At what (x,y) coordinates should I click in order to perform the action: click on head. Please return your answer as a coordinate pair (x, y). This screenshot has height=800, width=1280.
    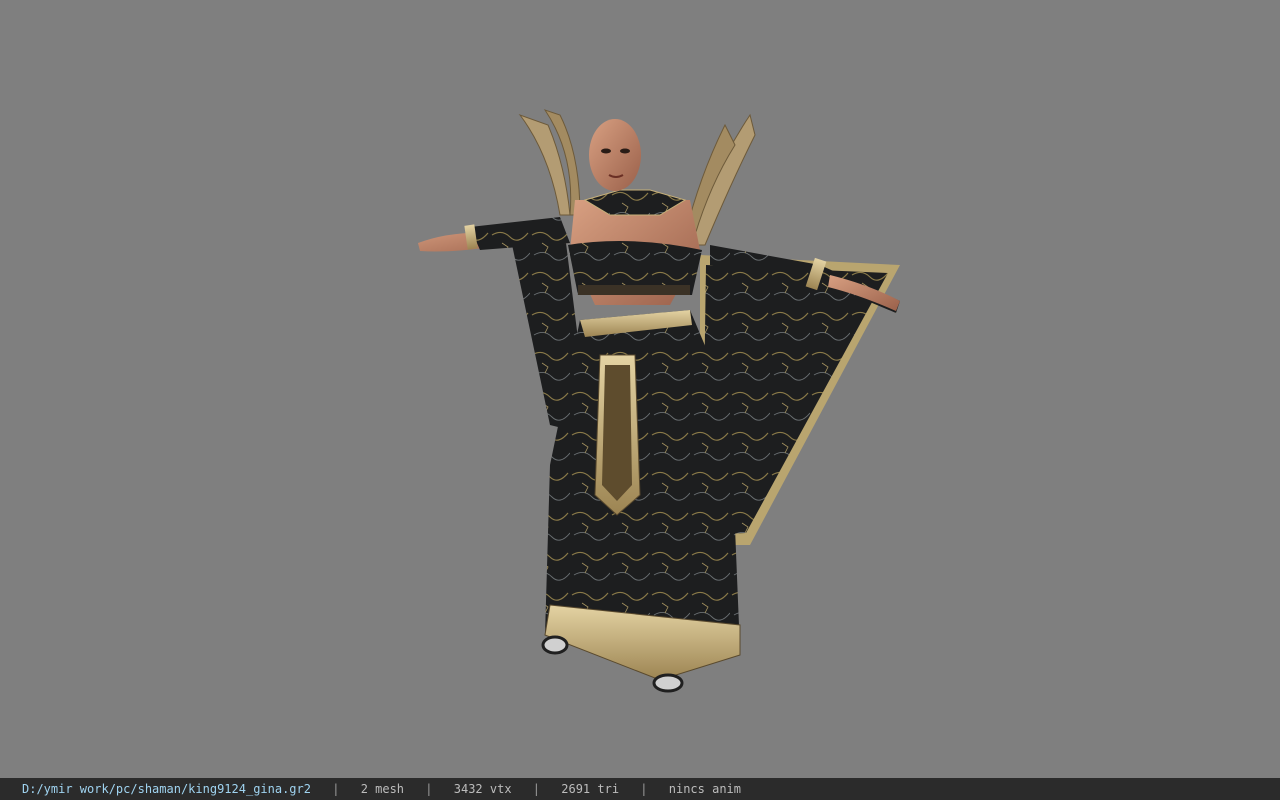
    Looking at the image, I should click on (615, 155).